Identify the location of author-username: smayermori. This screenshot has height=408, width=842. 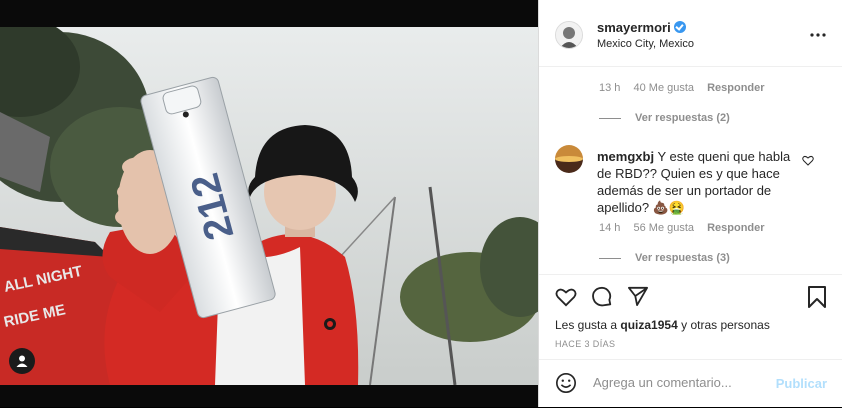
(641, 27).